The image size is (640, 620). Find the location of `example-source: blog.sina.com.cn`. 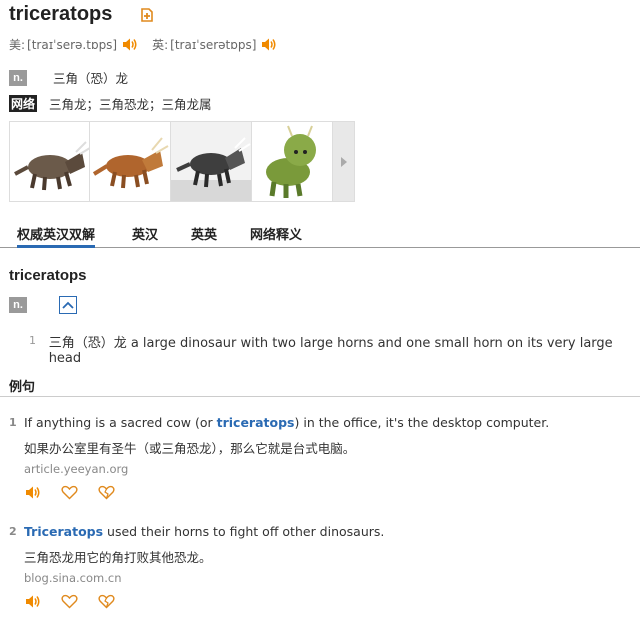

example-source: blog.sina.com.cn is located at coordinates (73, 578).